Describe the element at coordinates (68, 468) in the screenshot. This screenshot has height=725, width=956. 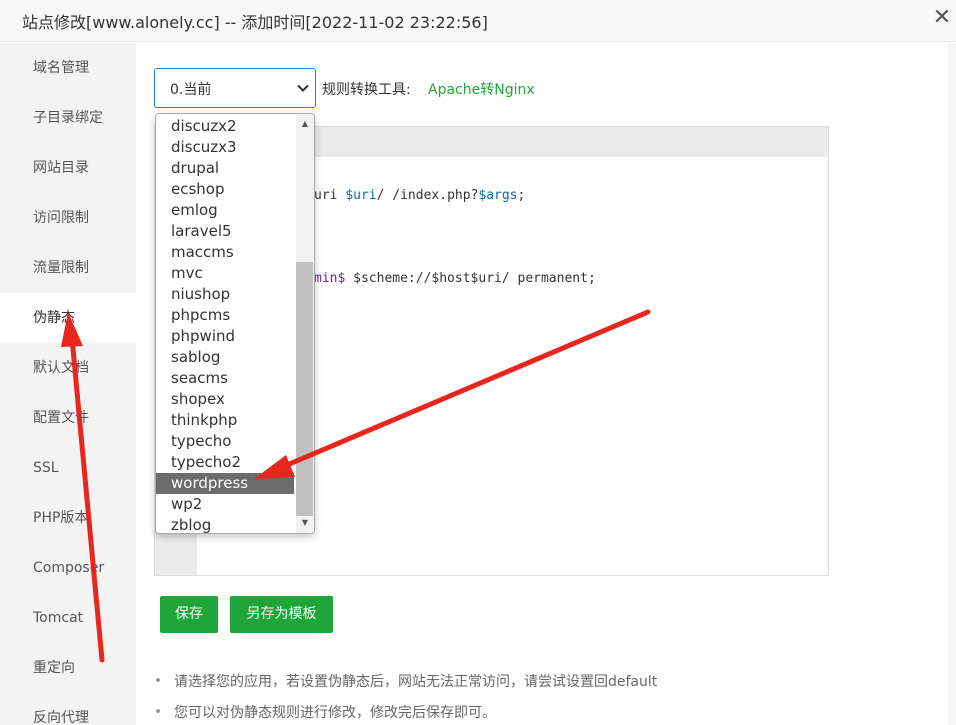
I see `sidebar-item-ssl: SSL` at that location.